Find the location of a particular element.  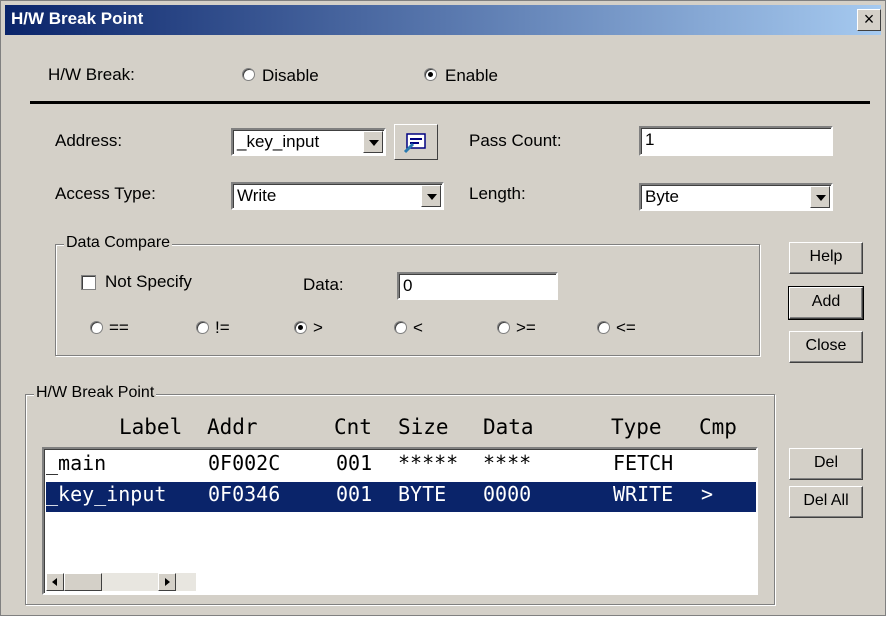

column-header-cnt: Cnt is located at coordinates (353, 427).